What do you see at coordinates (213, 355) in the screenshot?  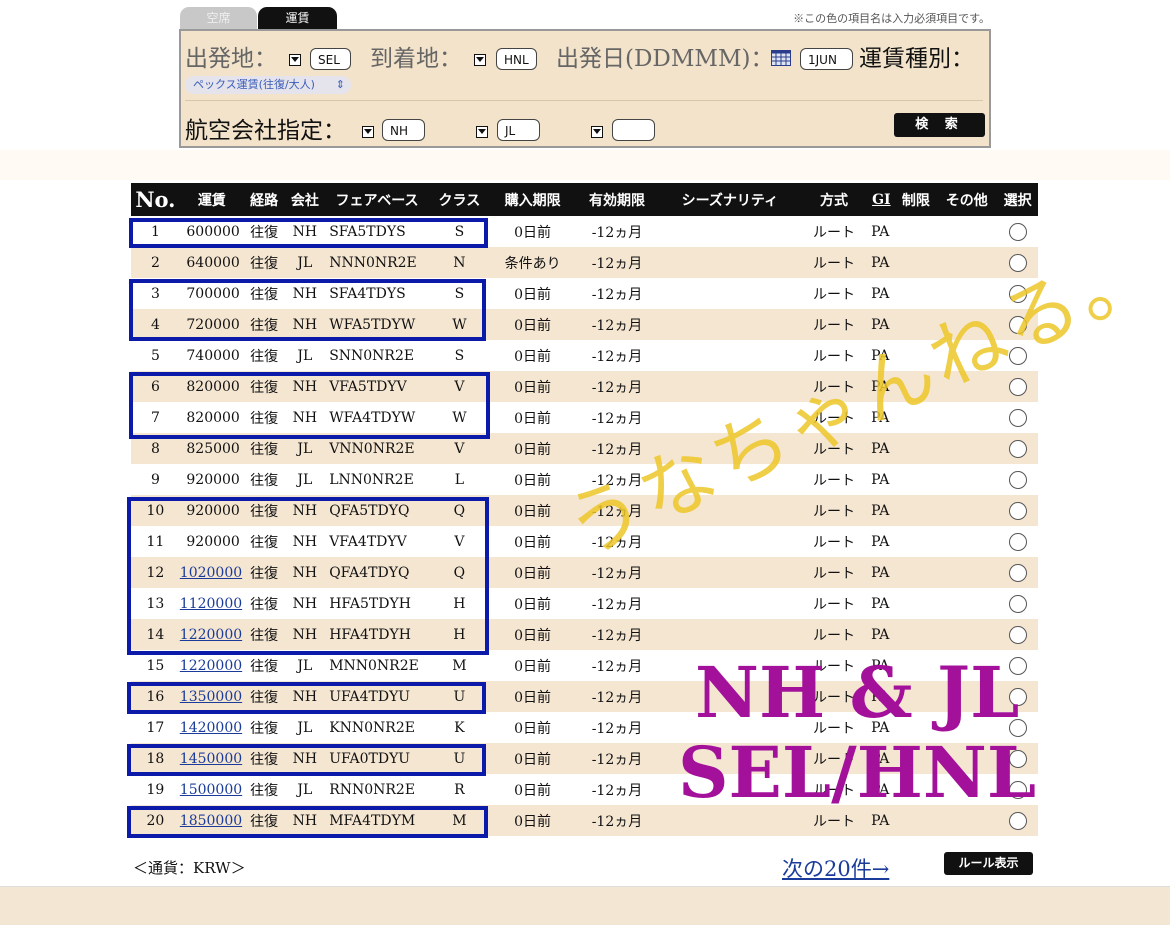 I see `row-fare: 740000` at bounding box center [213, 355].